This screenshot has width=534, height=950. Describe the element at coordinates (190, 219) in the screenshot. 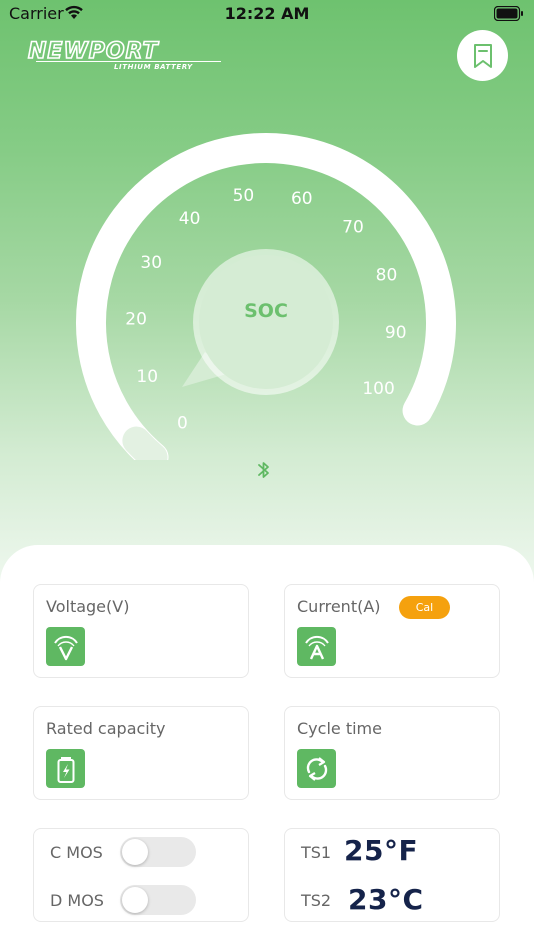

I see `gauge-tick-40: 40` at that location.